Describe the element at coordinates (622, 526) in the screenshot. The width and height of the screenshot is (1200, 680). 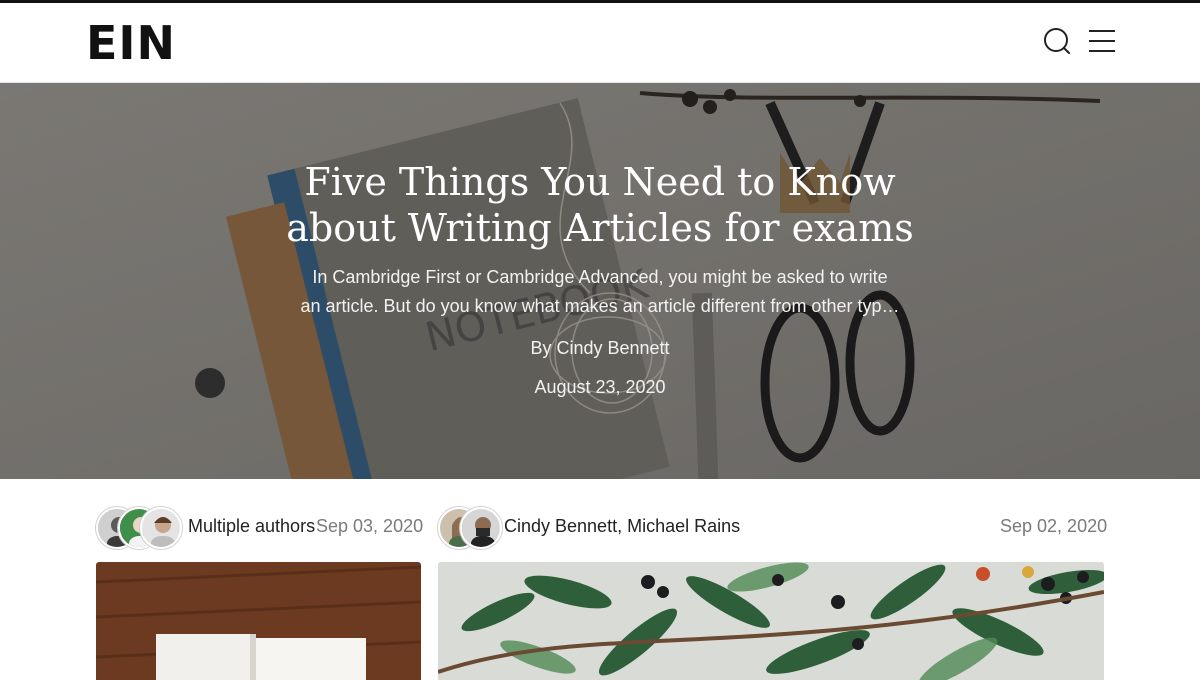
I see `post-authors: Cindy Bennett, Michael Rains` at that location.